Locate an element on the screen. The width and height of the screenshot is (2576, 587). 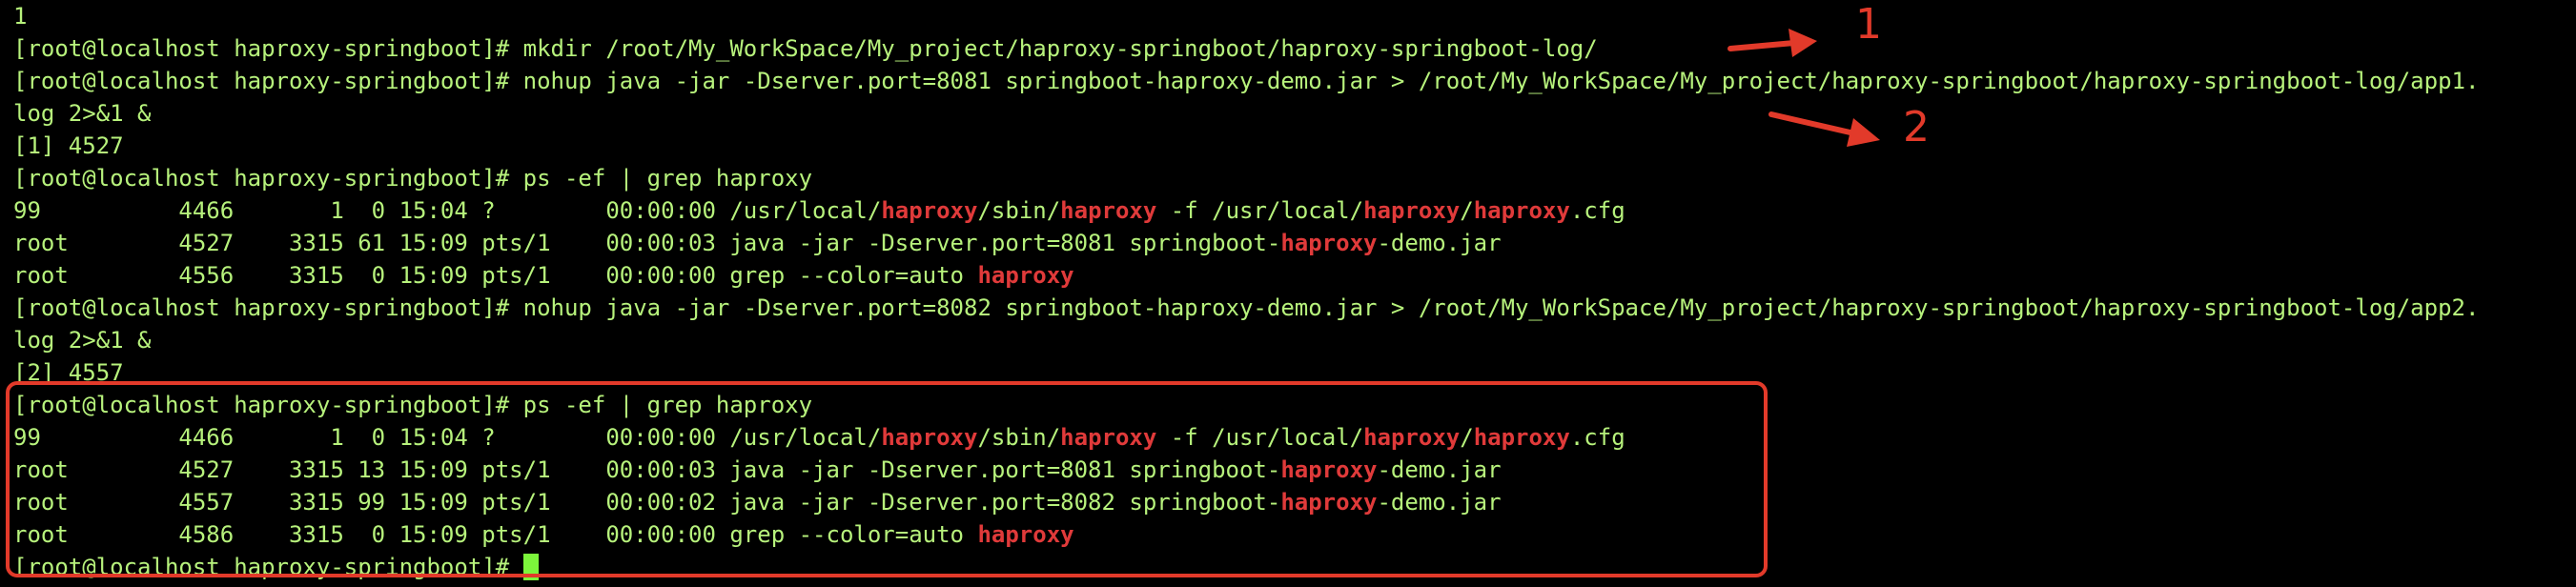
annotation-label-1: 1 is located at coordinates (1869, 24).